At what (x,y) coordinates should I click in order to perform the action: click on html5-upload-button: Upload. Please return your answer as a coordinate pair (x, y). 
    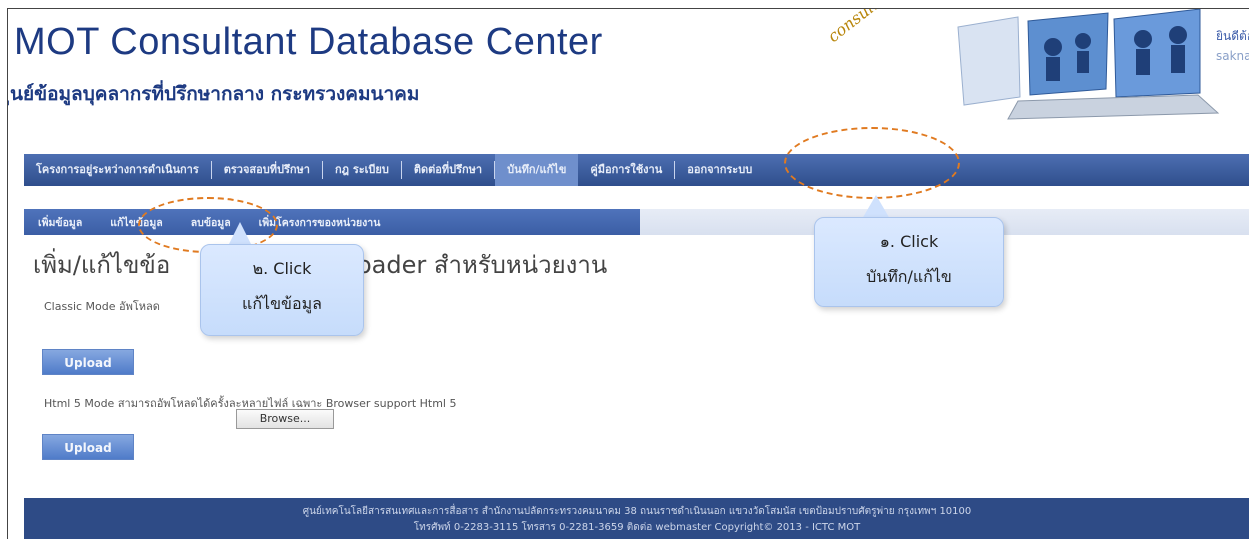
    Looking at the image, I should click on (88, 447).